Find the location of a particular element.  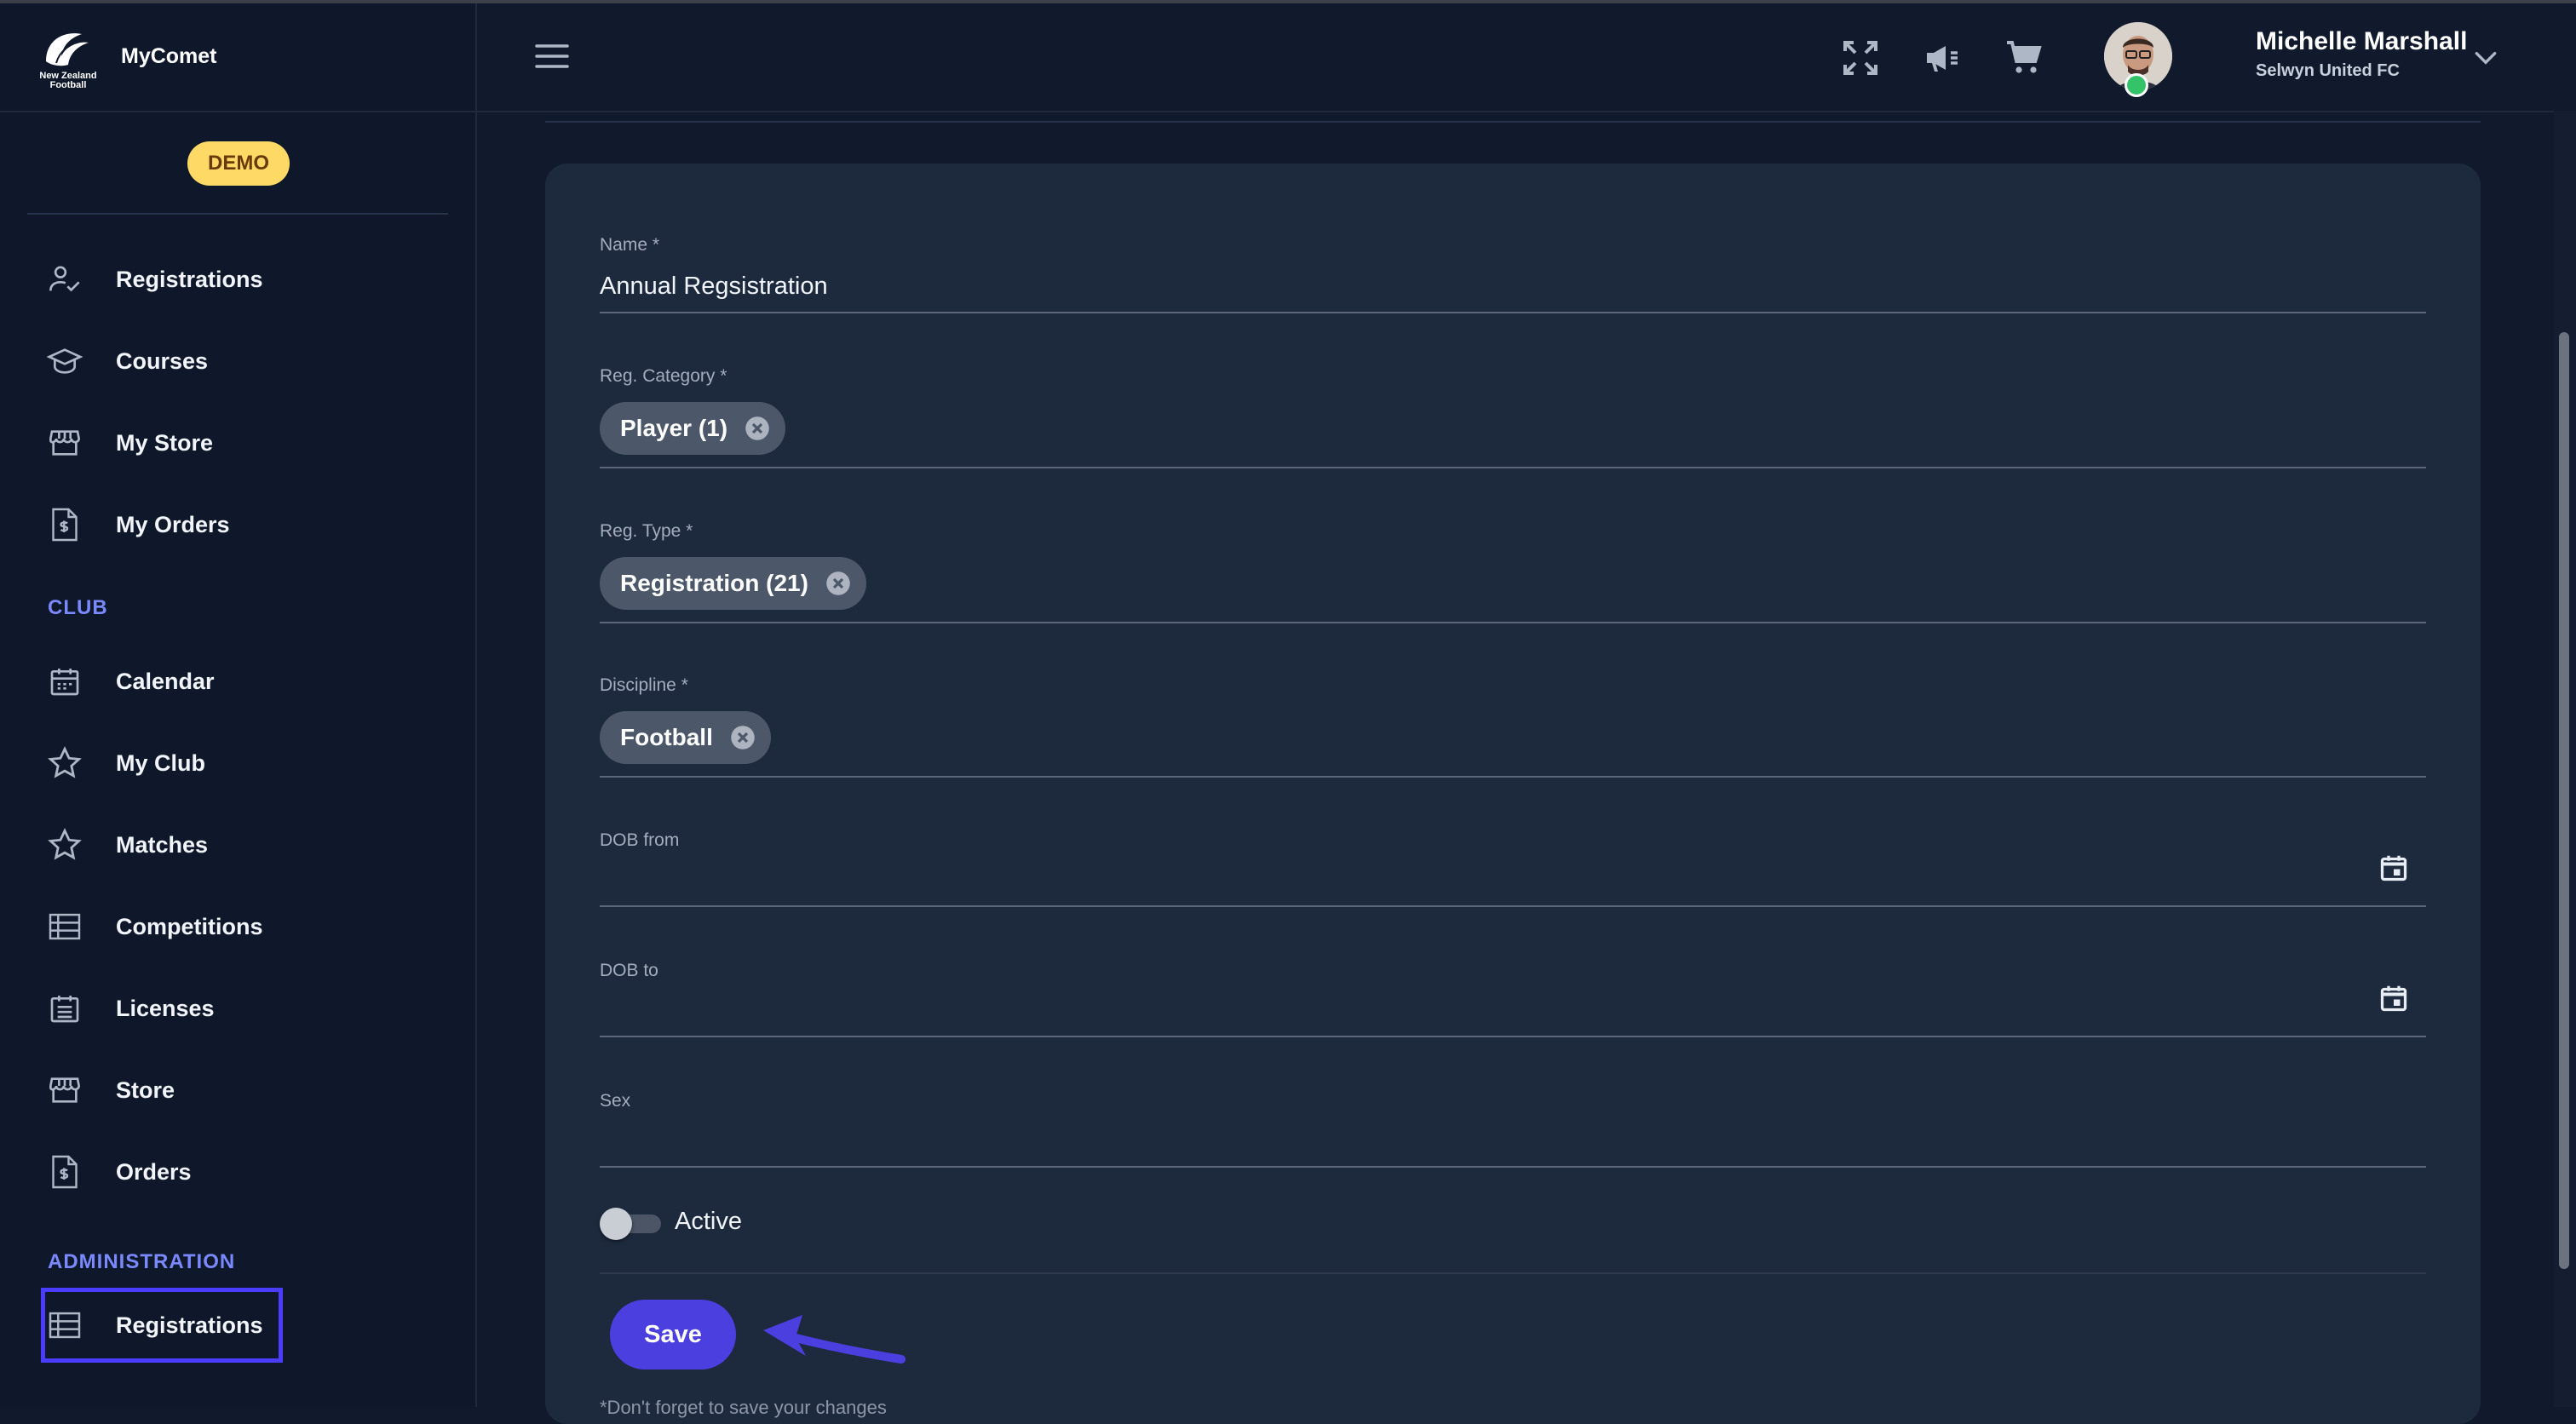

sidebar-item-label: Orders is located at coordinates (154, 1171).